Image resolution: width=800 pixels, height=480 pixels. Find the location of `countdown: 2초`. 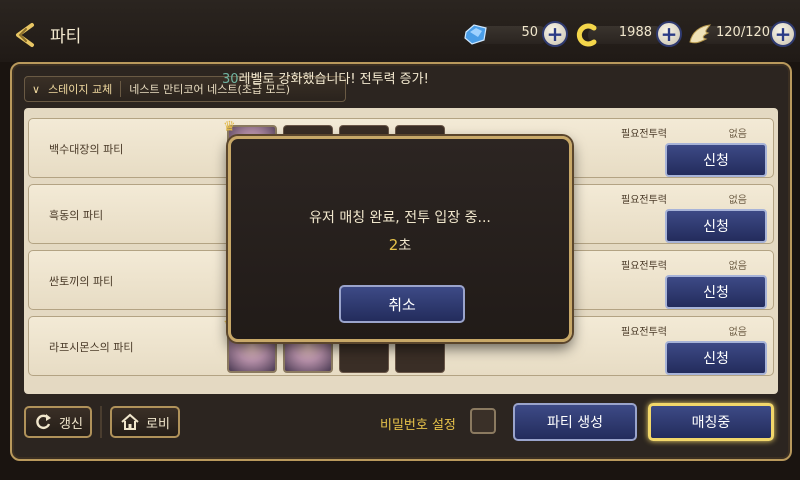

countdown: 2초 is located at coordinates (400, 245).